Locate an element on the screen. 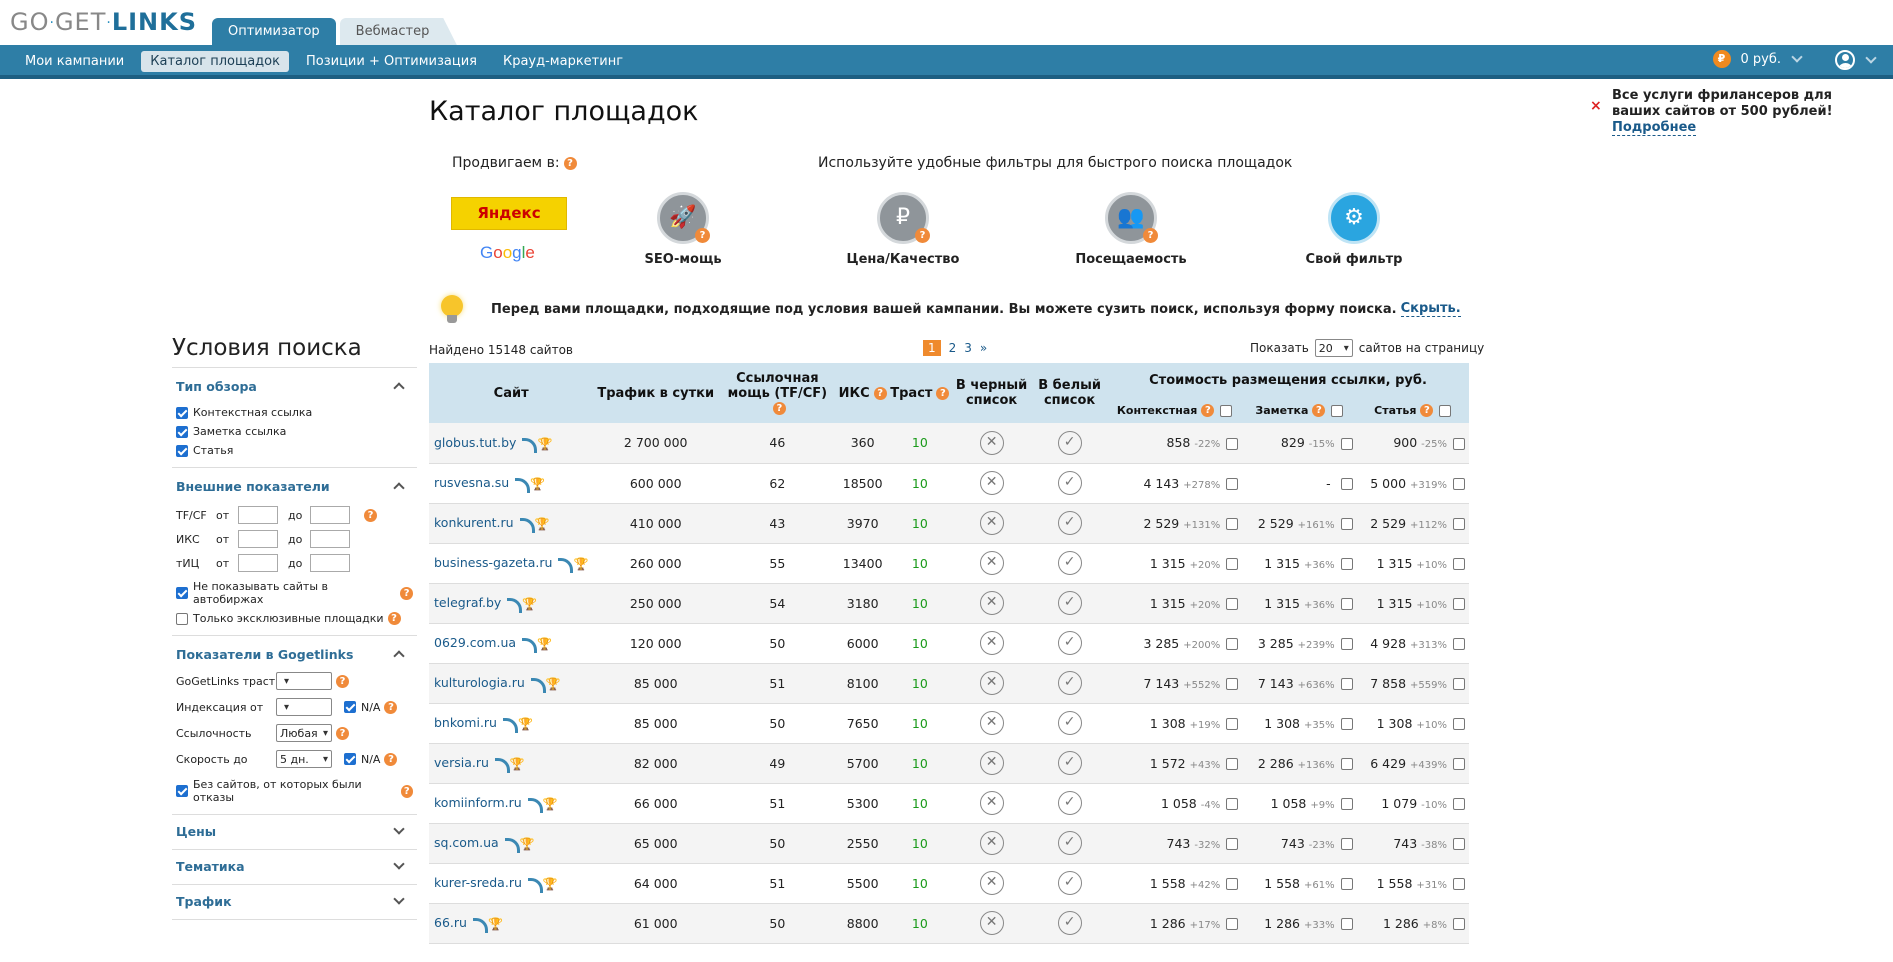 The width and height of the screenshot is (1893, 962). page-1: 1 is located at coordinates (932, 348).